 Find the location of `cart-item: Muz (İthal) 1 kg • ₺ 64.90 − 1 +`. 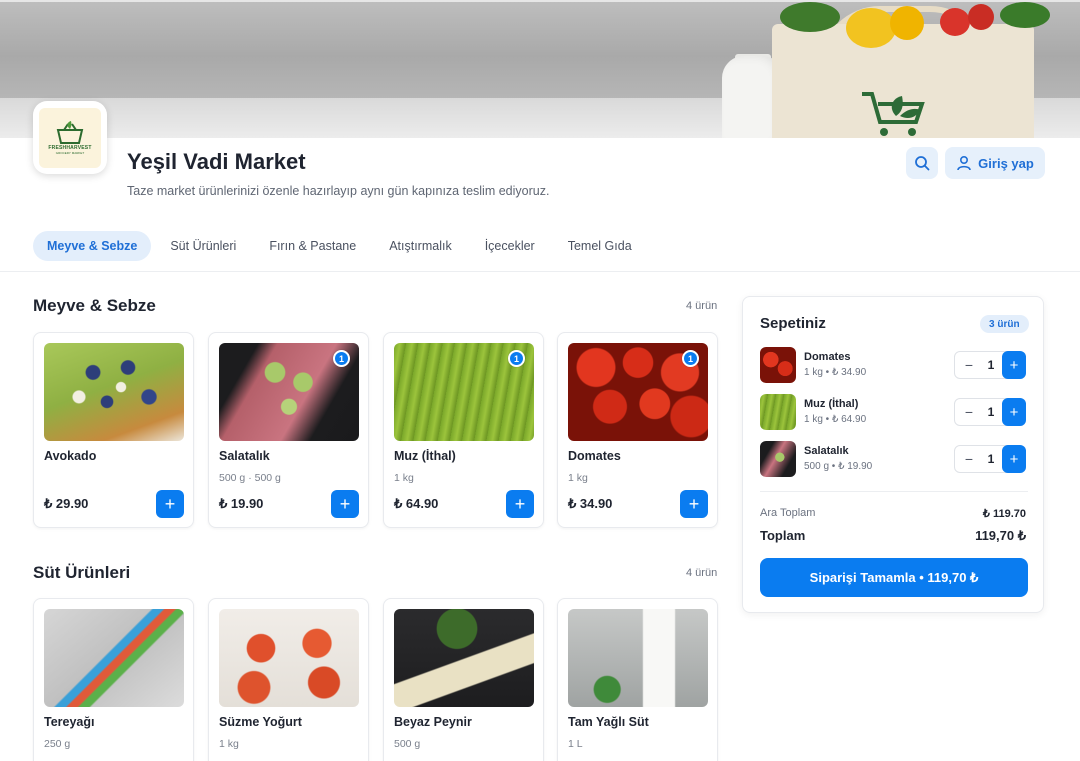

cart-item: Muz (İthal) 1 kg • ₺ 64.90 − 1 + is located at coordinates (895, 412).